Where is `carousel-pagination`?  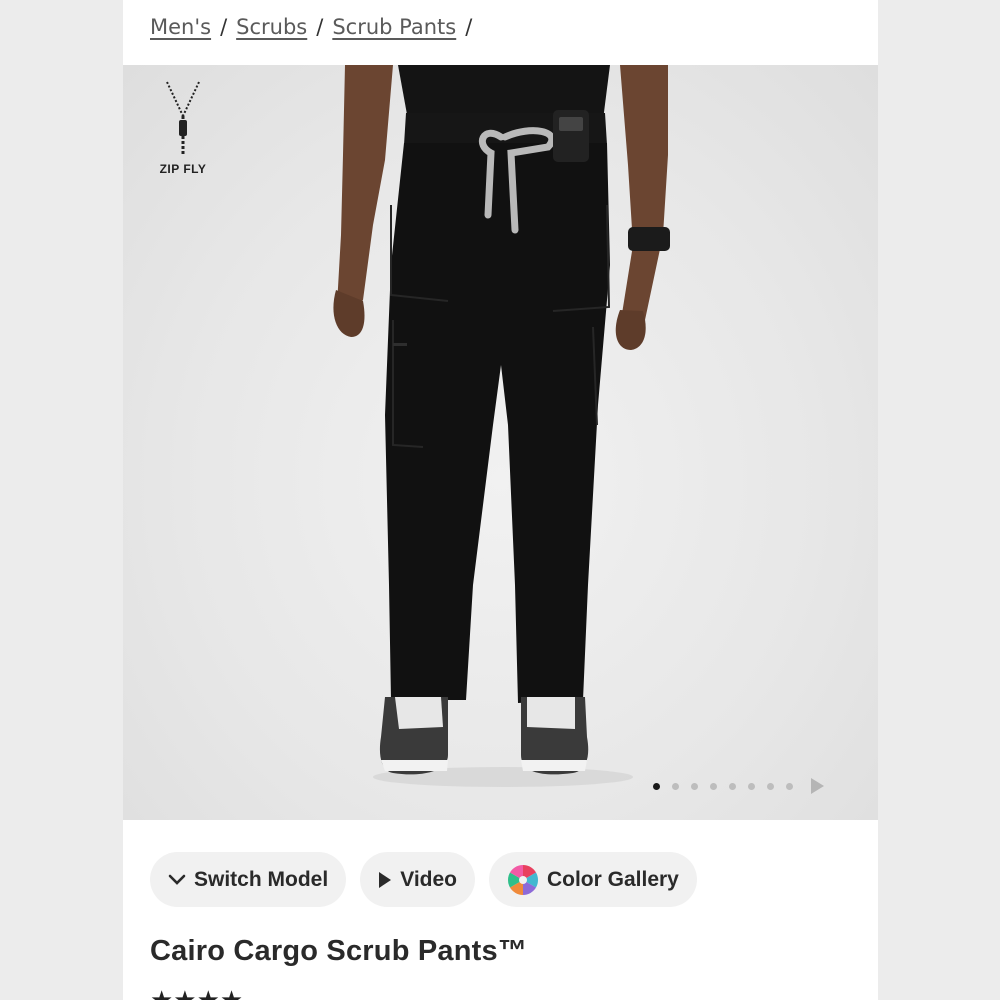
carousel-pagination is located at coordinates (738, 786).